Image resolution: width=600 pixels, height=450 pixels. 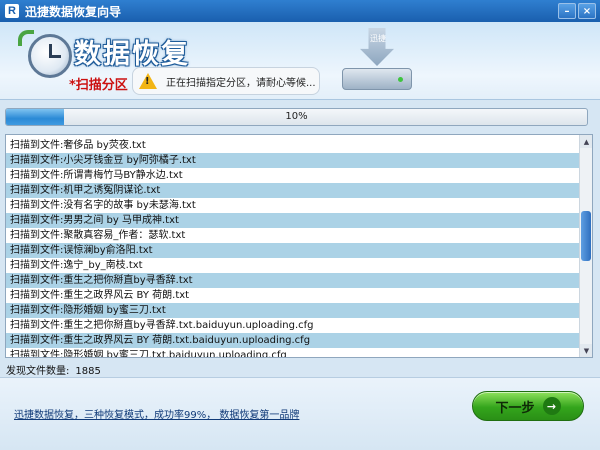 I want to click on found-count: 发现文件数量: 1885, so click(x=53, y=369).